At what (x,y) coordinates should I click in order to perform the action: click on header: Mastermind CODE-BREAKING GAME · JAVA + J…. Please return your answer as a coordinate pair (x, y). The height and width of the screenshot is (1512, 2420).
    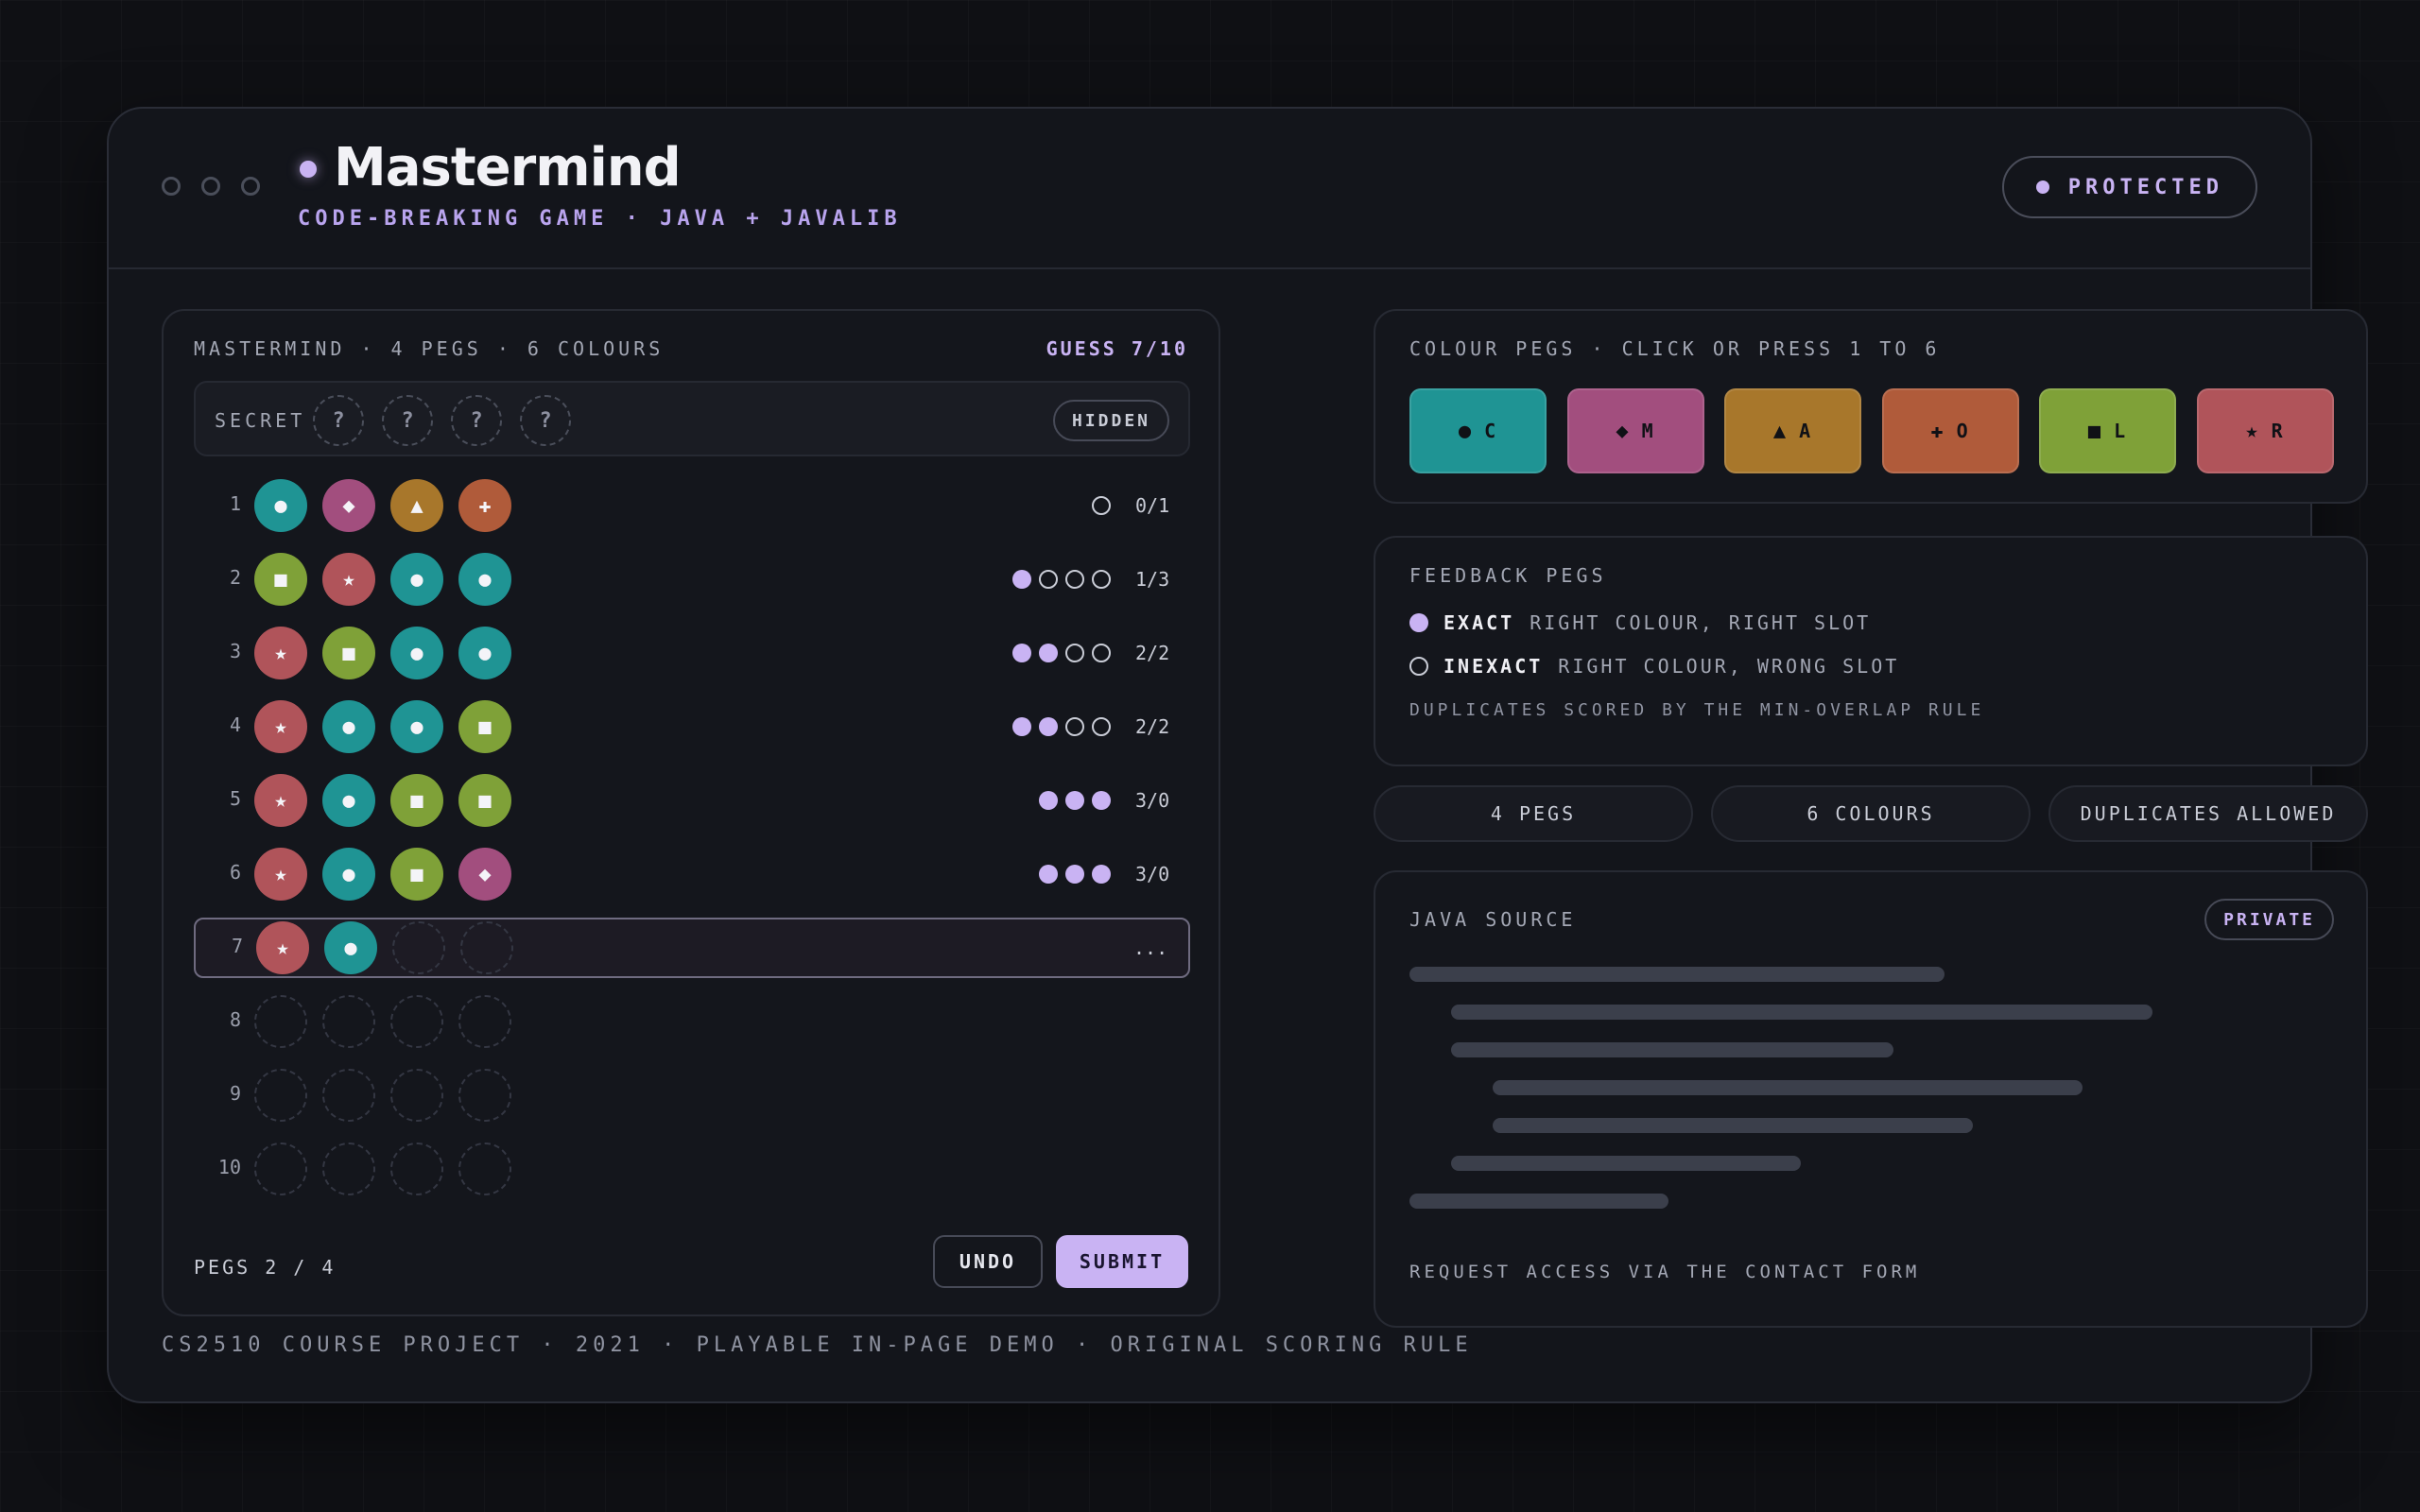
    Looking at the image, I should click on (1210, 189).